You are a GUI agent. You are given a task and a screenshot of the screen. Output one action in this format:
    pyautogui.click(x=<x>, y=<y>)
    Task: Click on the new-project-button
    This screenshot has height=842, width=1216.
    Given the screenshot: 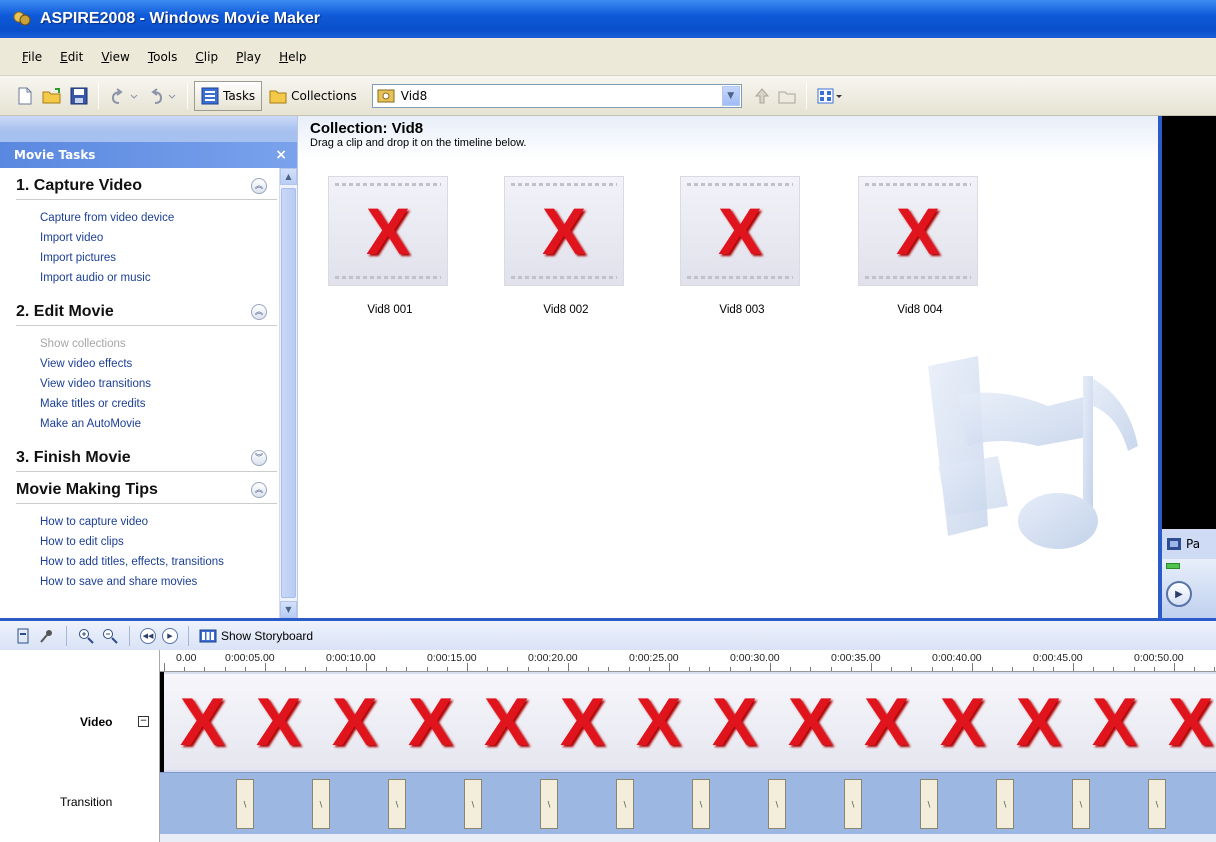 What is the action you would take?
    pyautogui.click(x=25, y=96)
    